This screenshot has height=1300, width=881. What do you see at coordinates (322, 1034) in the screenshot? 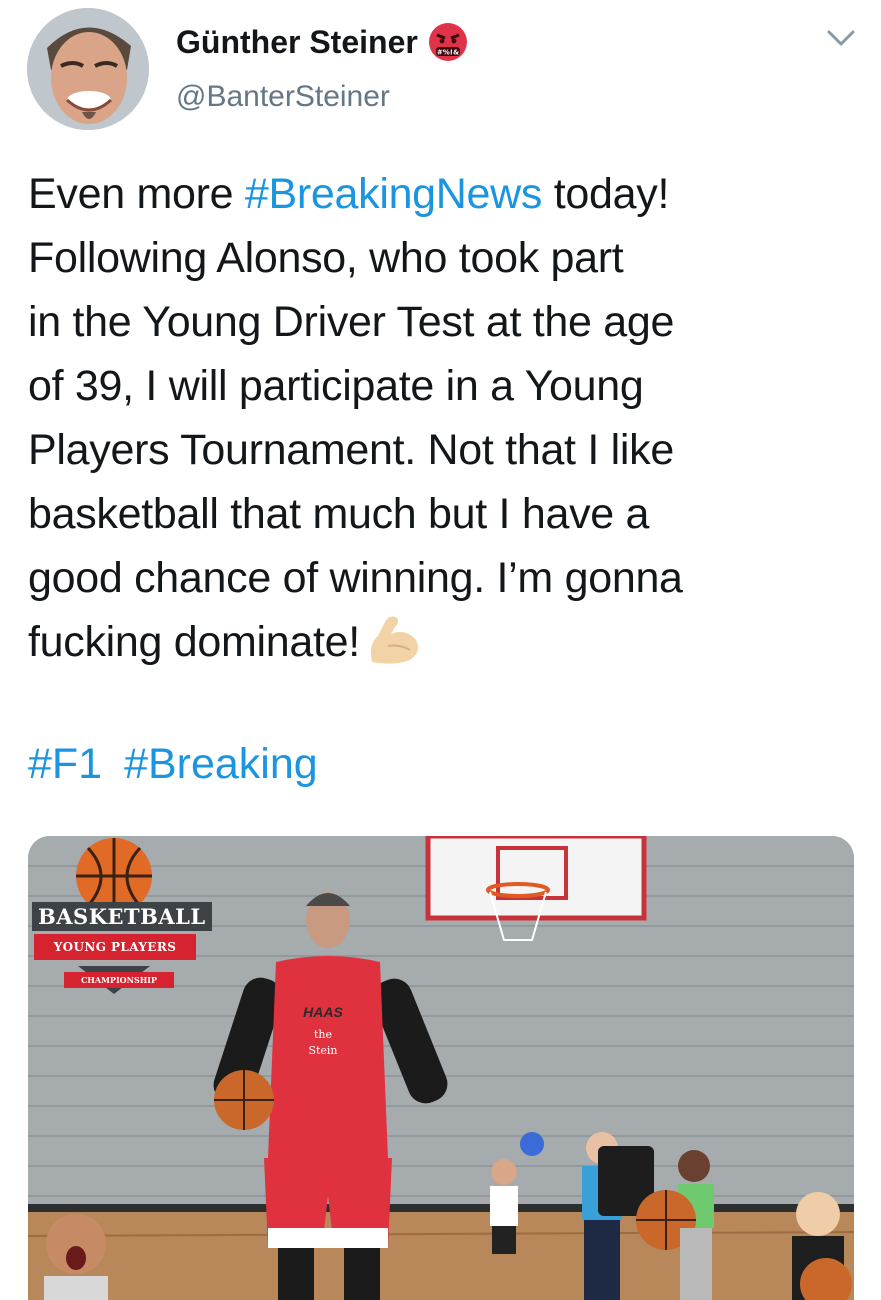
I see `jersey-text-the: the` at bounding box center [322, 1034].